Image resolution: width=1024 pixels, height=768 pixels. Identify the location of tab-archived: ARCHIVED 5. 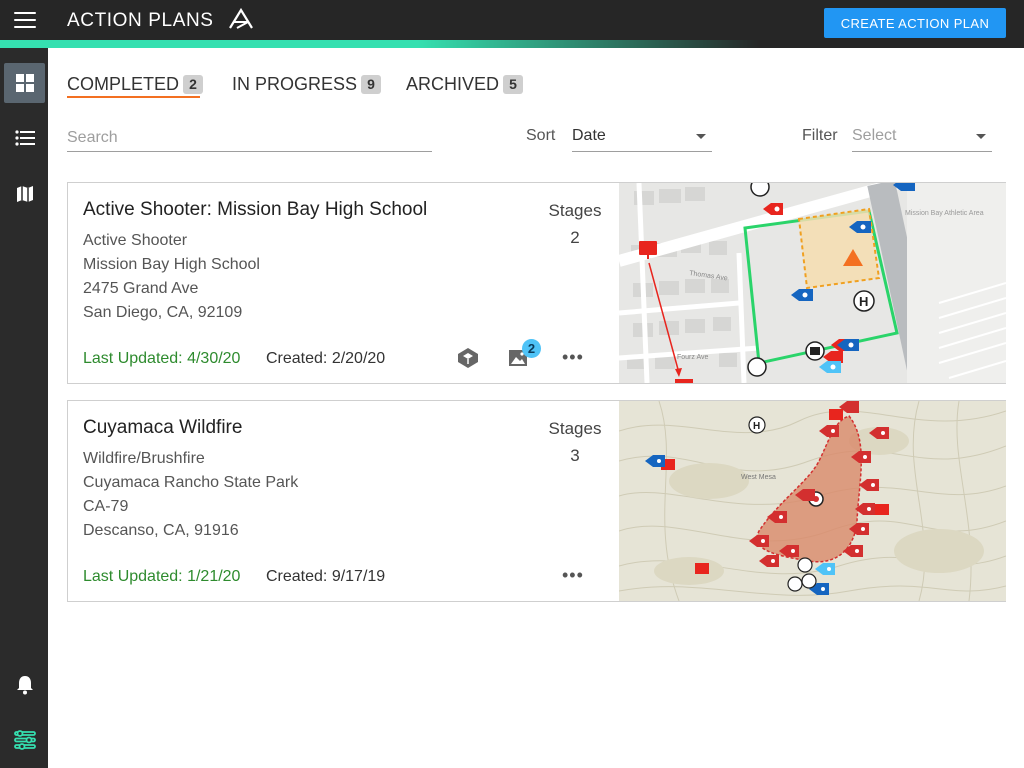
(465, 84).